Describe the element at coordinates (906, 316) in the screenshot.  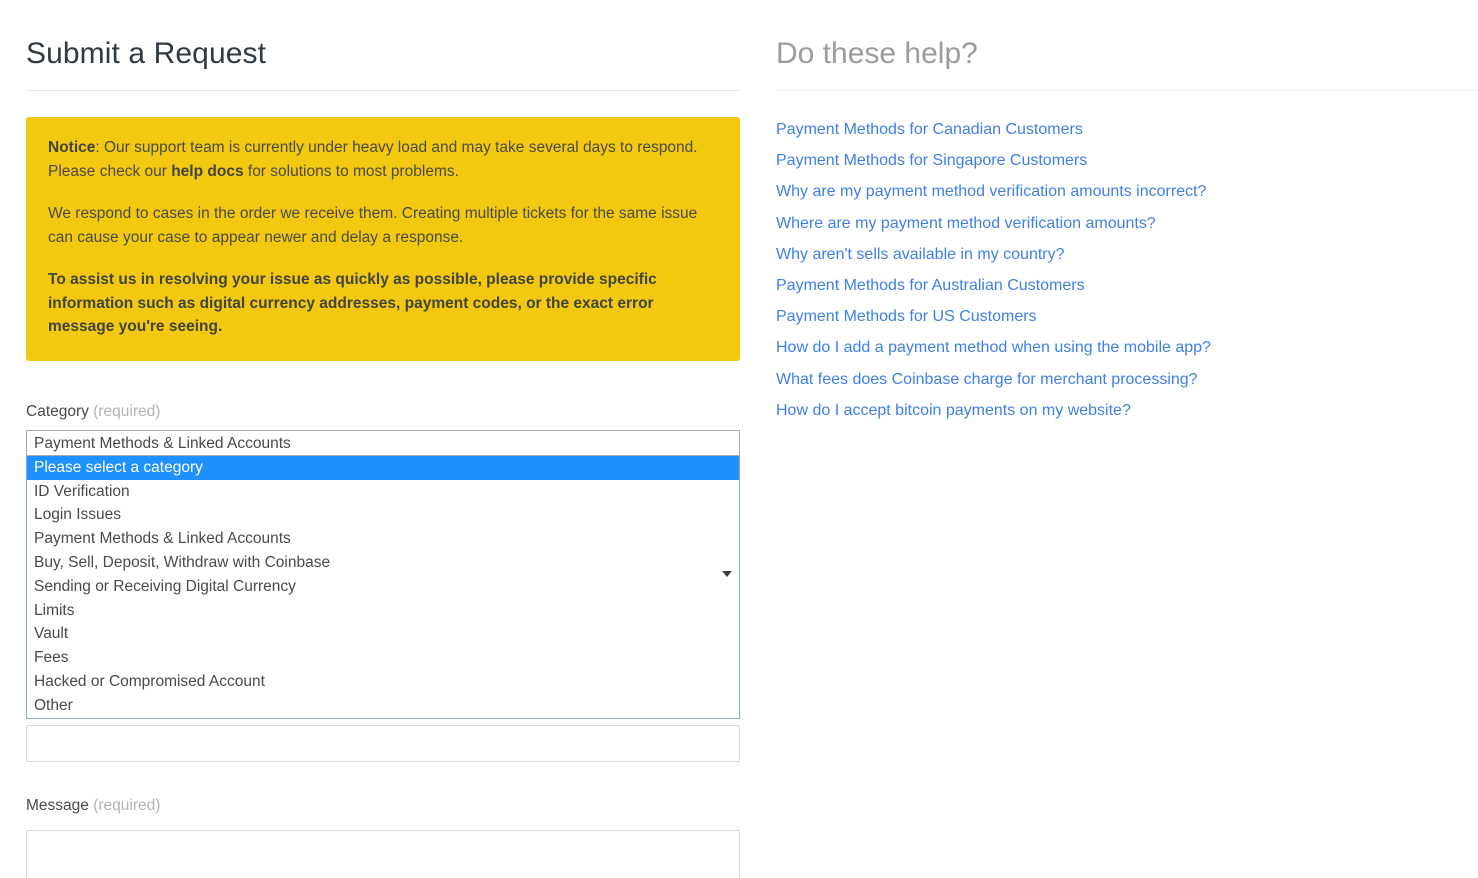
I see `help-article-link: Payment Methods for US Customers` at that location.